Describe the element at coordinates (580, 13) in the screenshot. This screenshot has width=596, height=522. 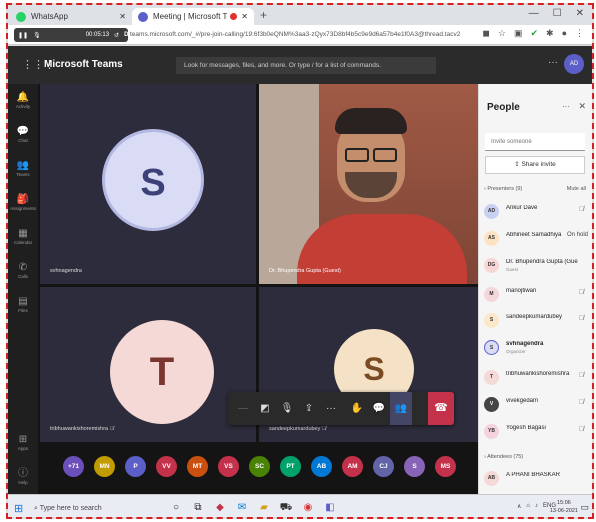
I see `close-window-button: ✕` at that location.